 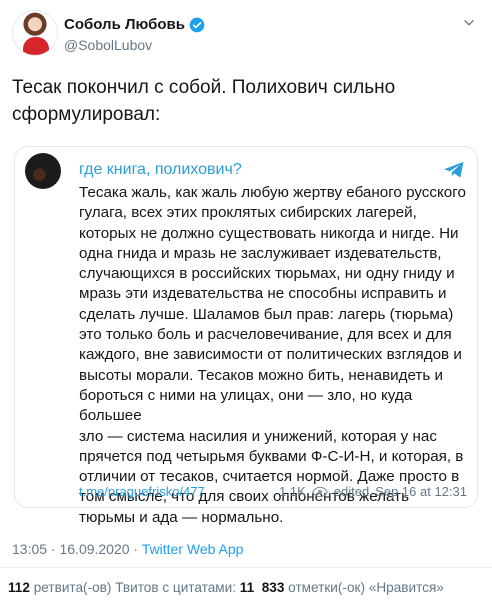 I want to click on profile-avatar, so click(x=35, y=33).